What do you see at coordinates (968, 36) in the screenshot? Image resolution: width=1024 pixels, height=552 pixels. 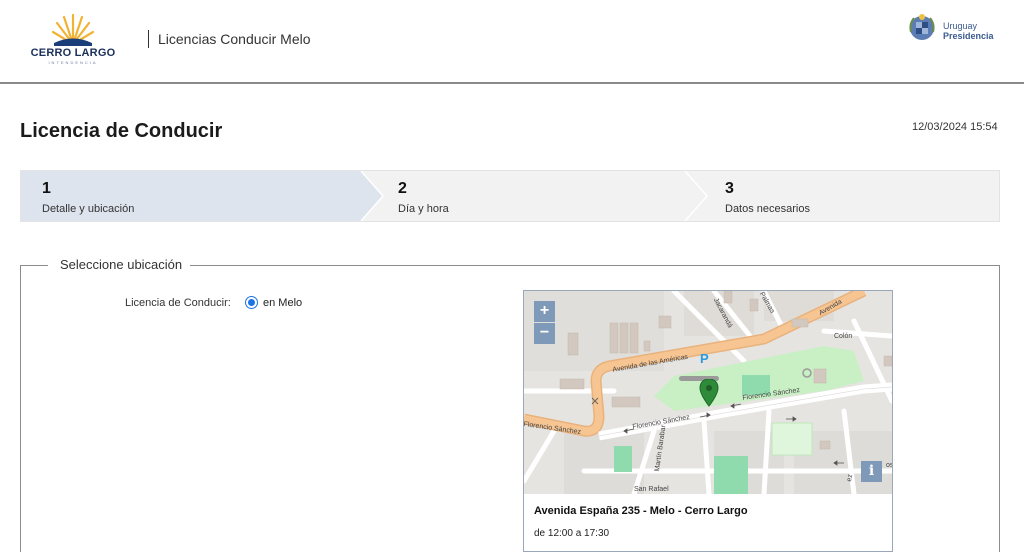 I see `gov-name: Presidencia` at bounding box center [968, 36].